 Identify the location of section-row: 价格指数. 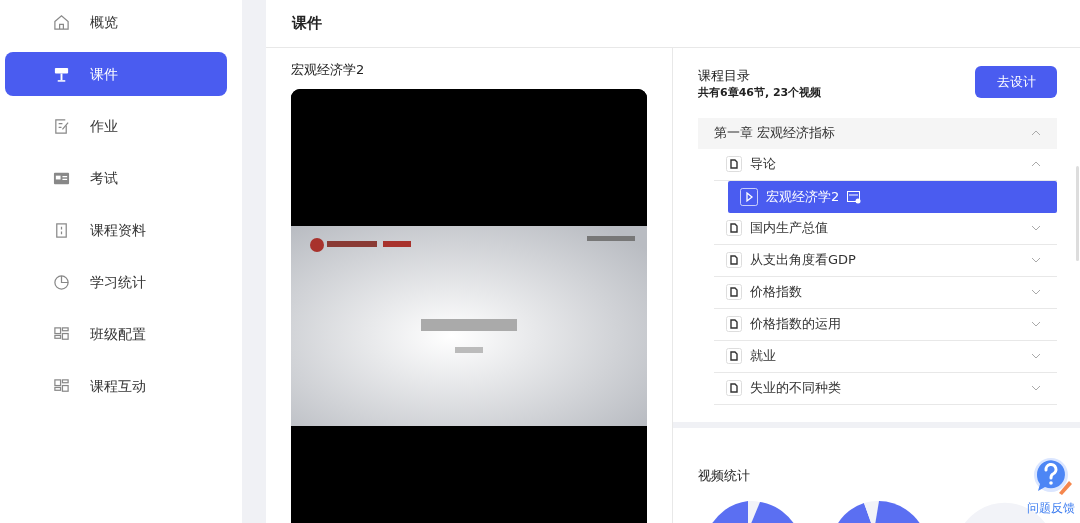
(885, 292).